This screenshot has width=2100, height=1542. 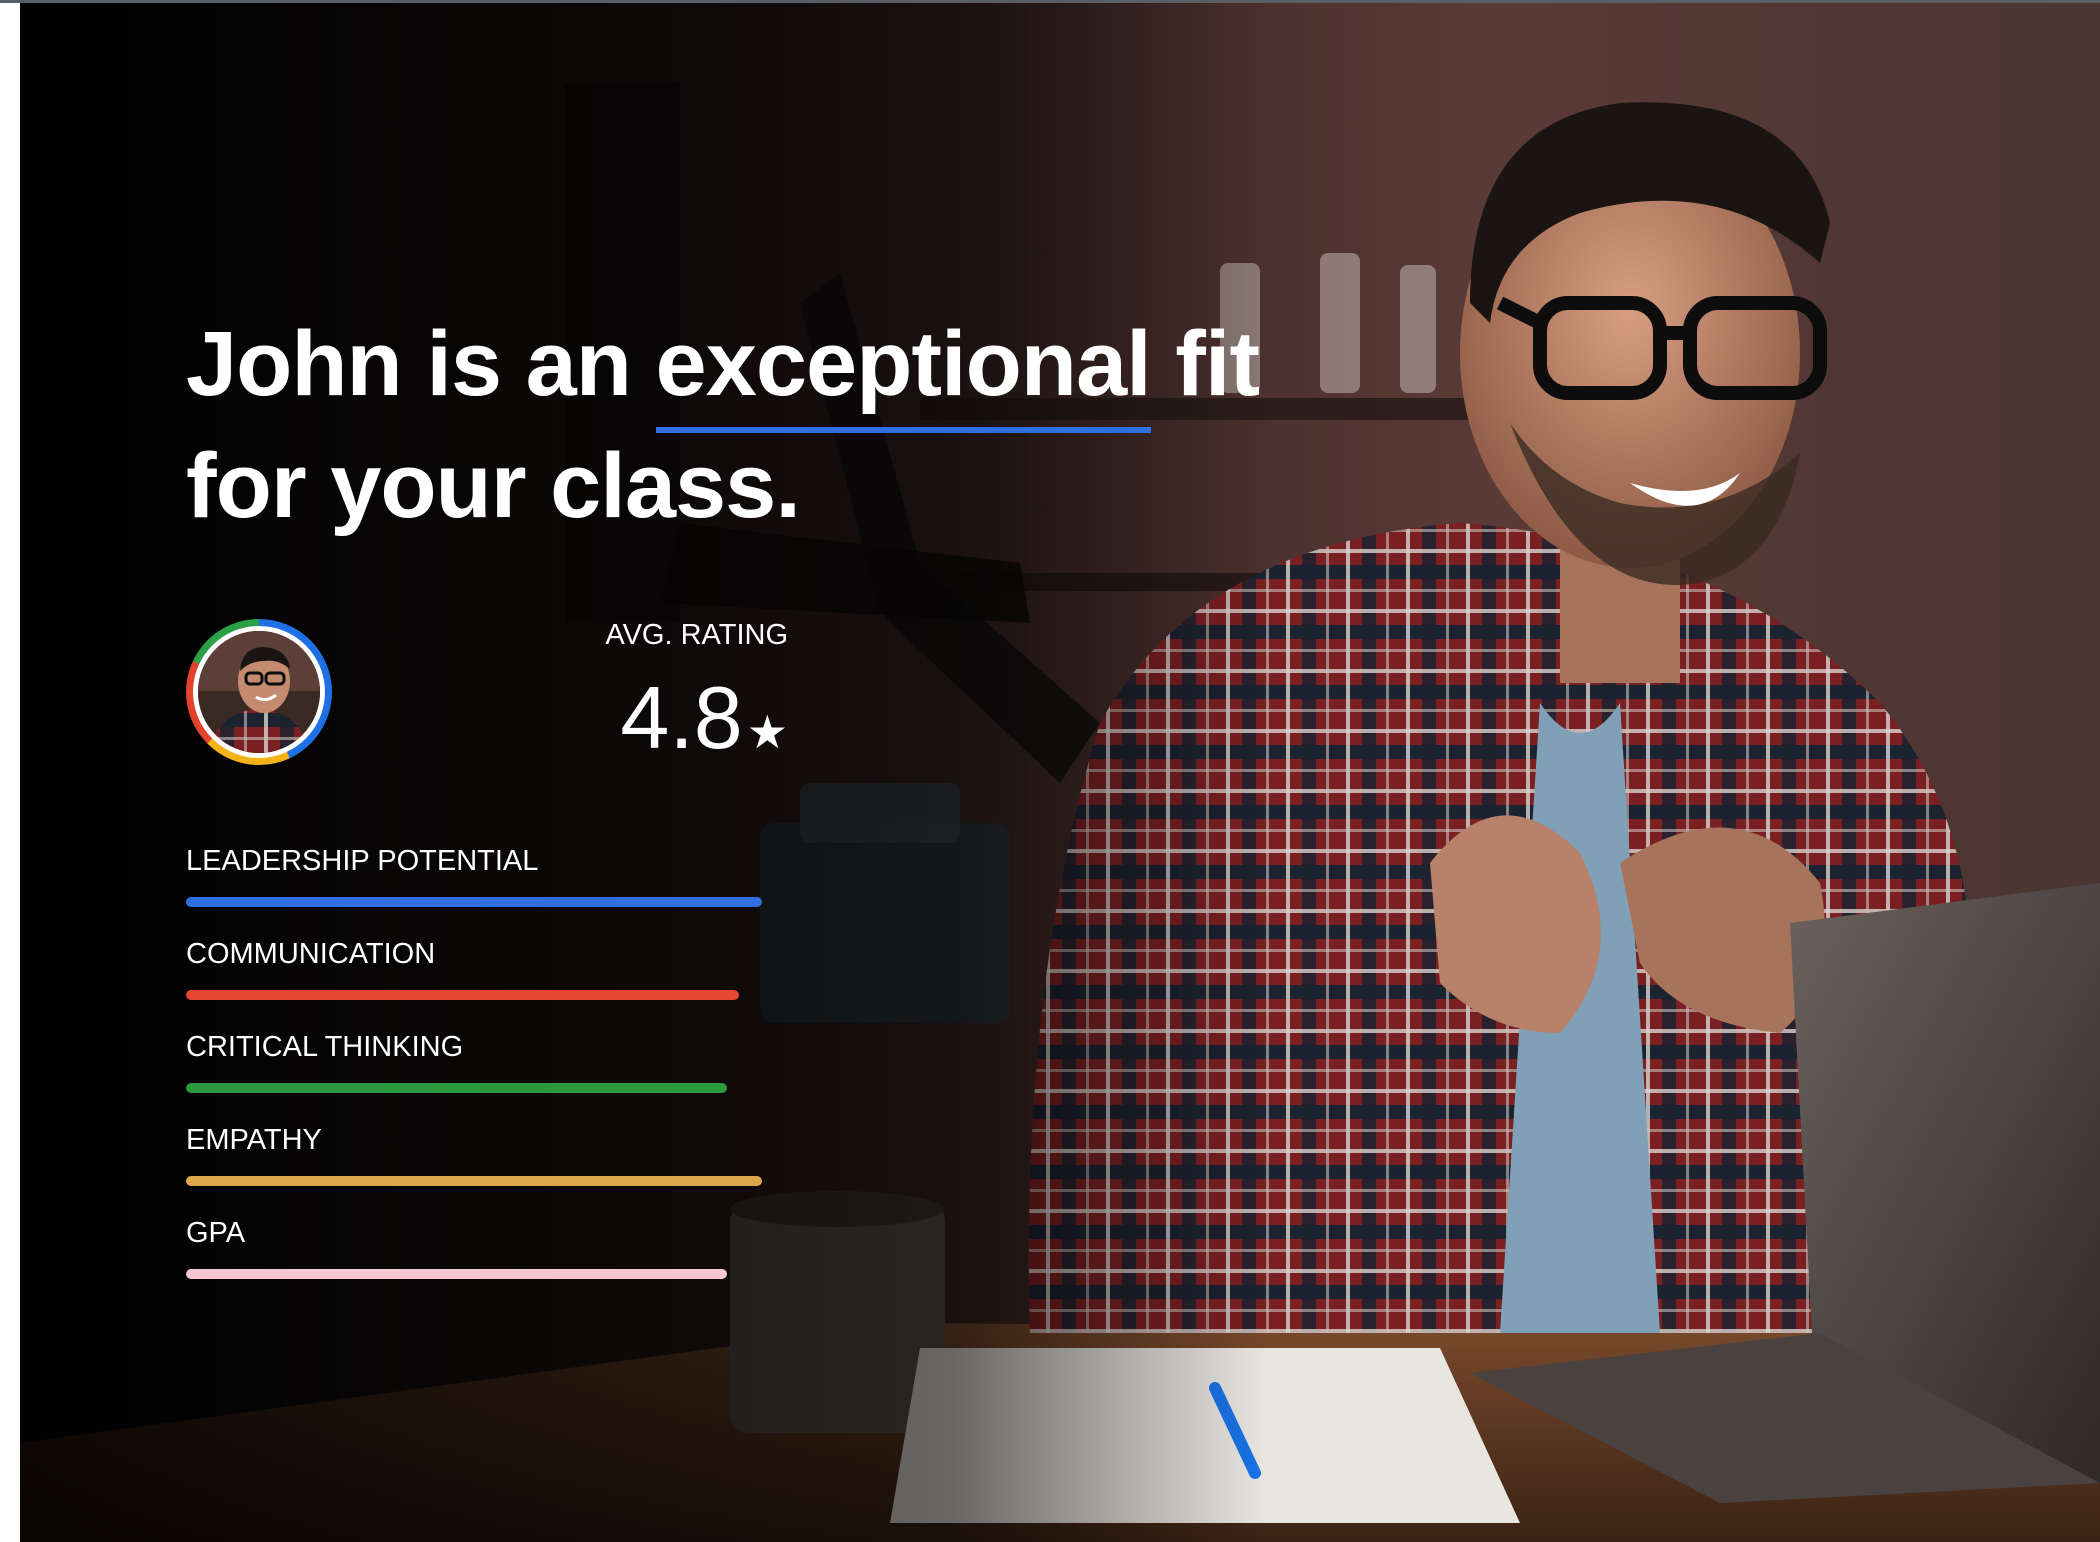 What do you see at coordinates (362, 861) in the screenshot?
I see `metric-label: LEADERSHIP POTENTIAL` at bounding box center [362, 861].